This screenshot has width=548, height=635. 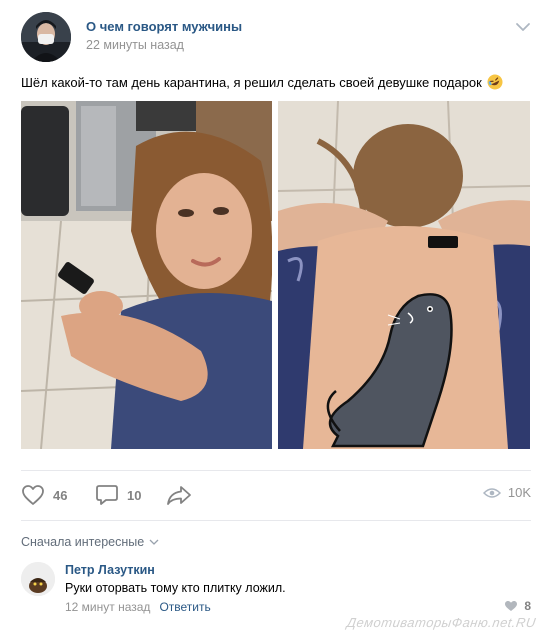 I want to click on reply-link: Ответить, so click(x=184, y=607).